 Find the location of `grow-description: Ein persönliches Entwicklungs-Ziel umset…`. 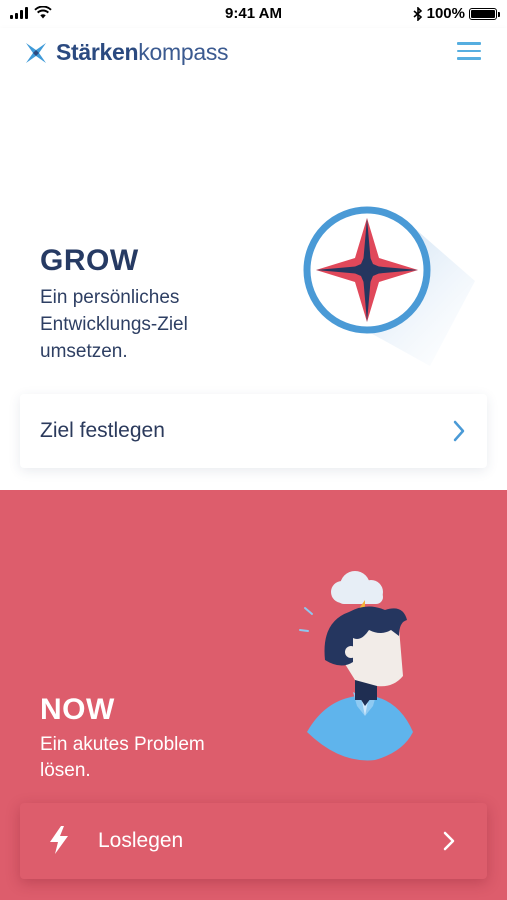

grow-description: Ein persönliches Entwicklungs-Ziel umset… is located at coordinates (114, 324).